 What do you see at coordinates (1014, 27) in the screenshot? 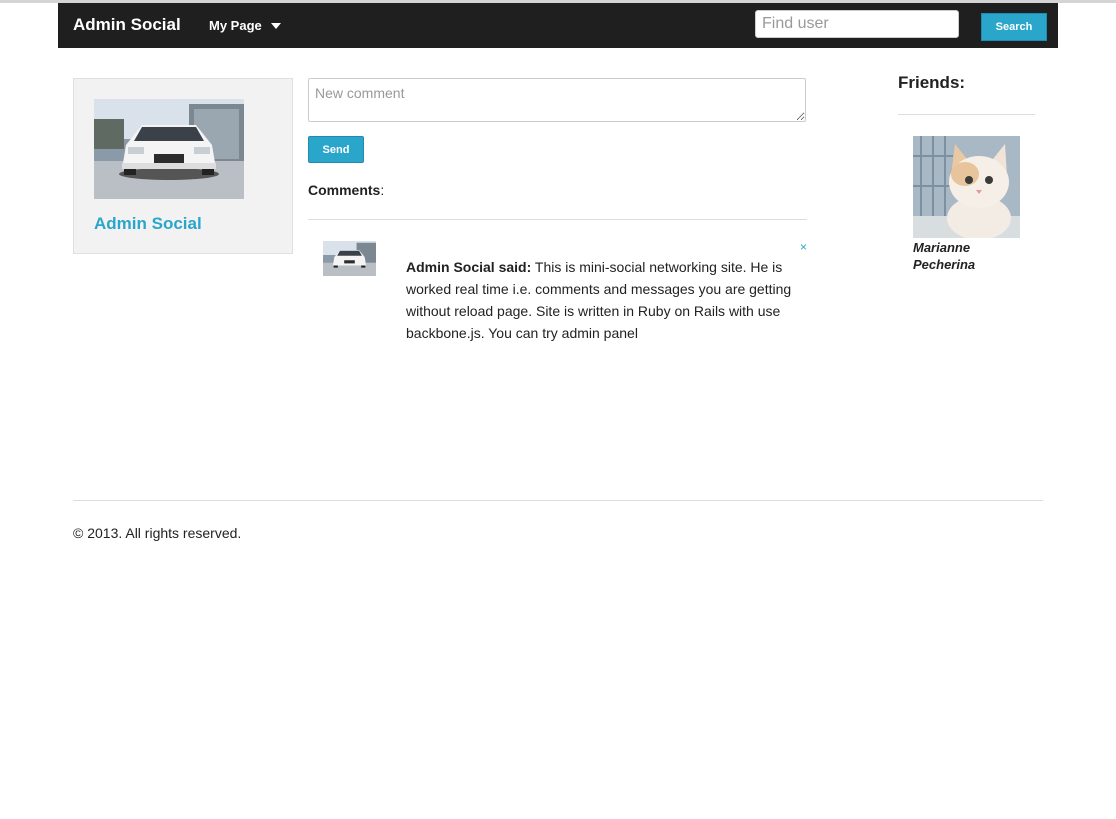
I see `search-button: Search` at bounding box center [1014, 27].